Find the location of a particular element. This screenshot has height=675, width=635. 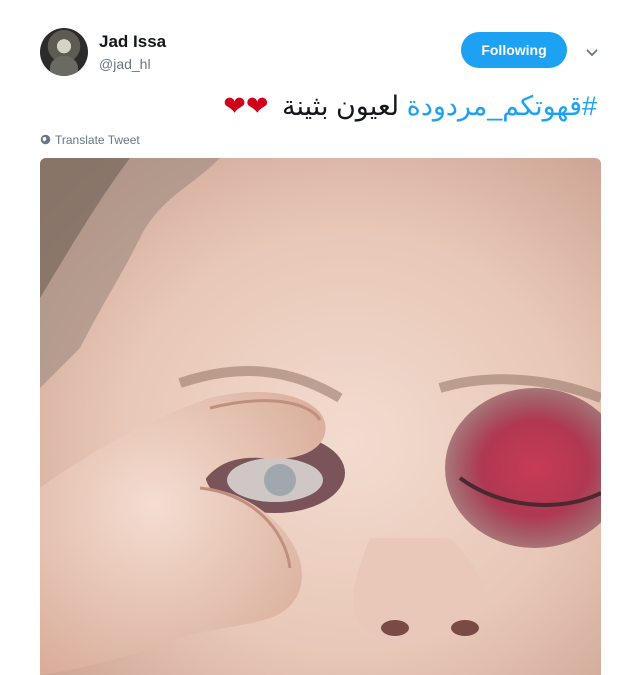

tweet-header: Jad Issa @jad_hl Following is located at coordinates (322, 54).